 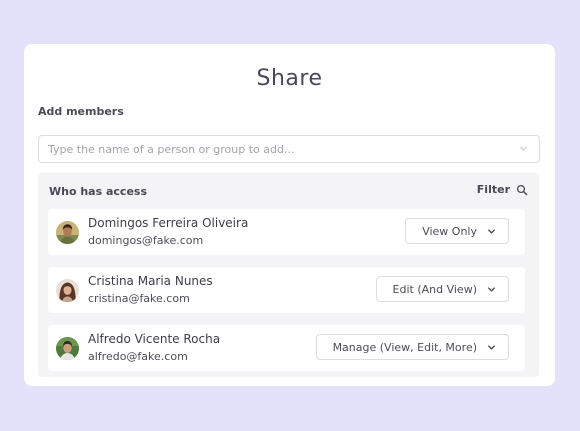 What do you see at coordinates (146, 240) in the screenshot?
I see `member-email: domingos@fake.com` at bounding box center [146, 240].